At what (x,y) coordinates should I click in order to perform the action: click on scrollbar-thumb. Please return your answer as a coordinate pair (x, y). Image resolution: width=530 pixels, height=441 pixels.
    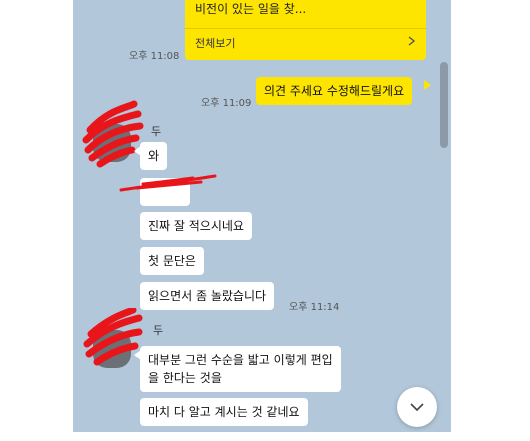
    Looking at the image, I should click on (444, 105).